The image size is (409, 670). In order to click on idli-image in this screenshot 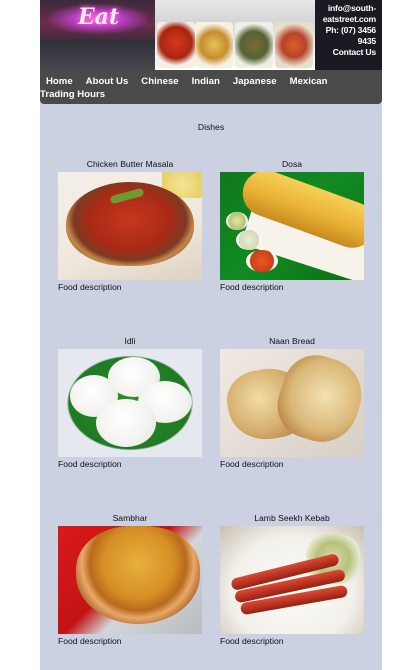, I will do `click(130, 403)`.